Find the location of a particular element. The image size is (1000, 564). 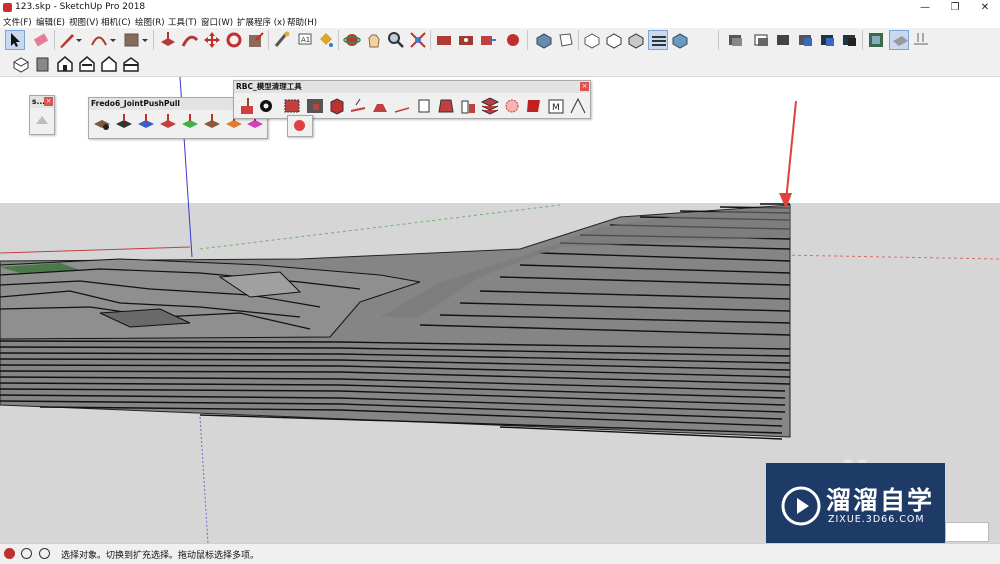

normal-pushpull-icon is located at coordinates (146, 122).